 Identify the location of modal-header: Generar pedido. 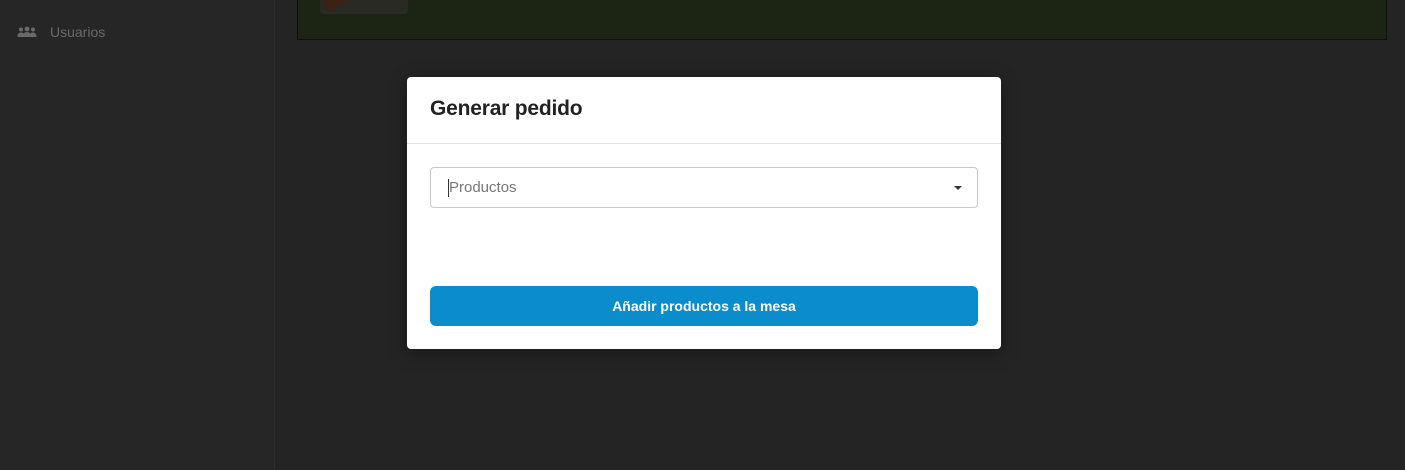
(704, 110).